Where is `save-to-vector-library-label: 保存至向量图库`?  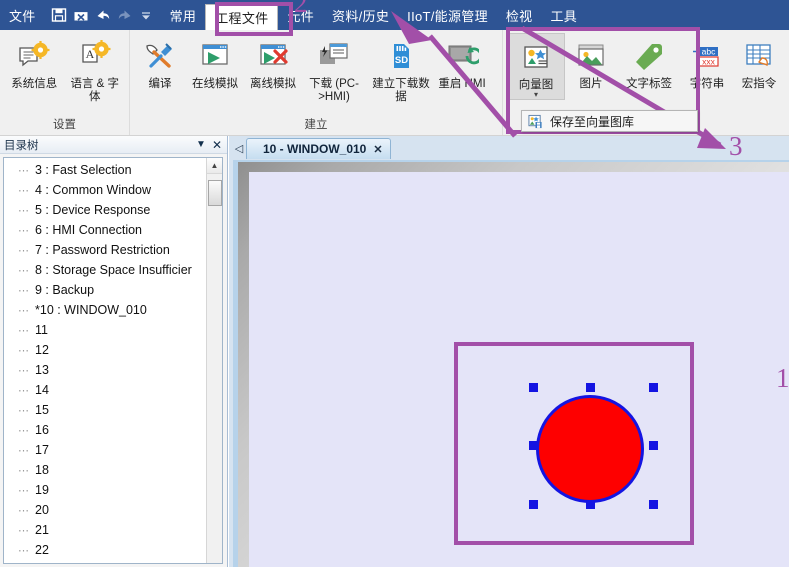
save-to-vector-library-label: 保存至向量图库 is located at coordinates (592, 121).